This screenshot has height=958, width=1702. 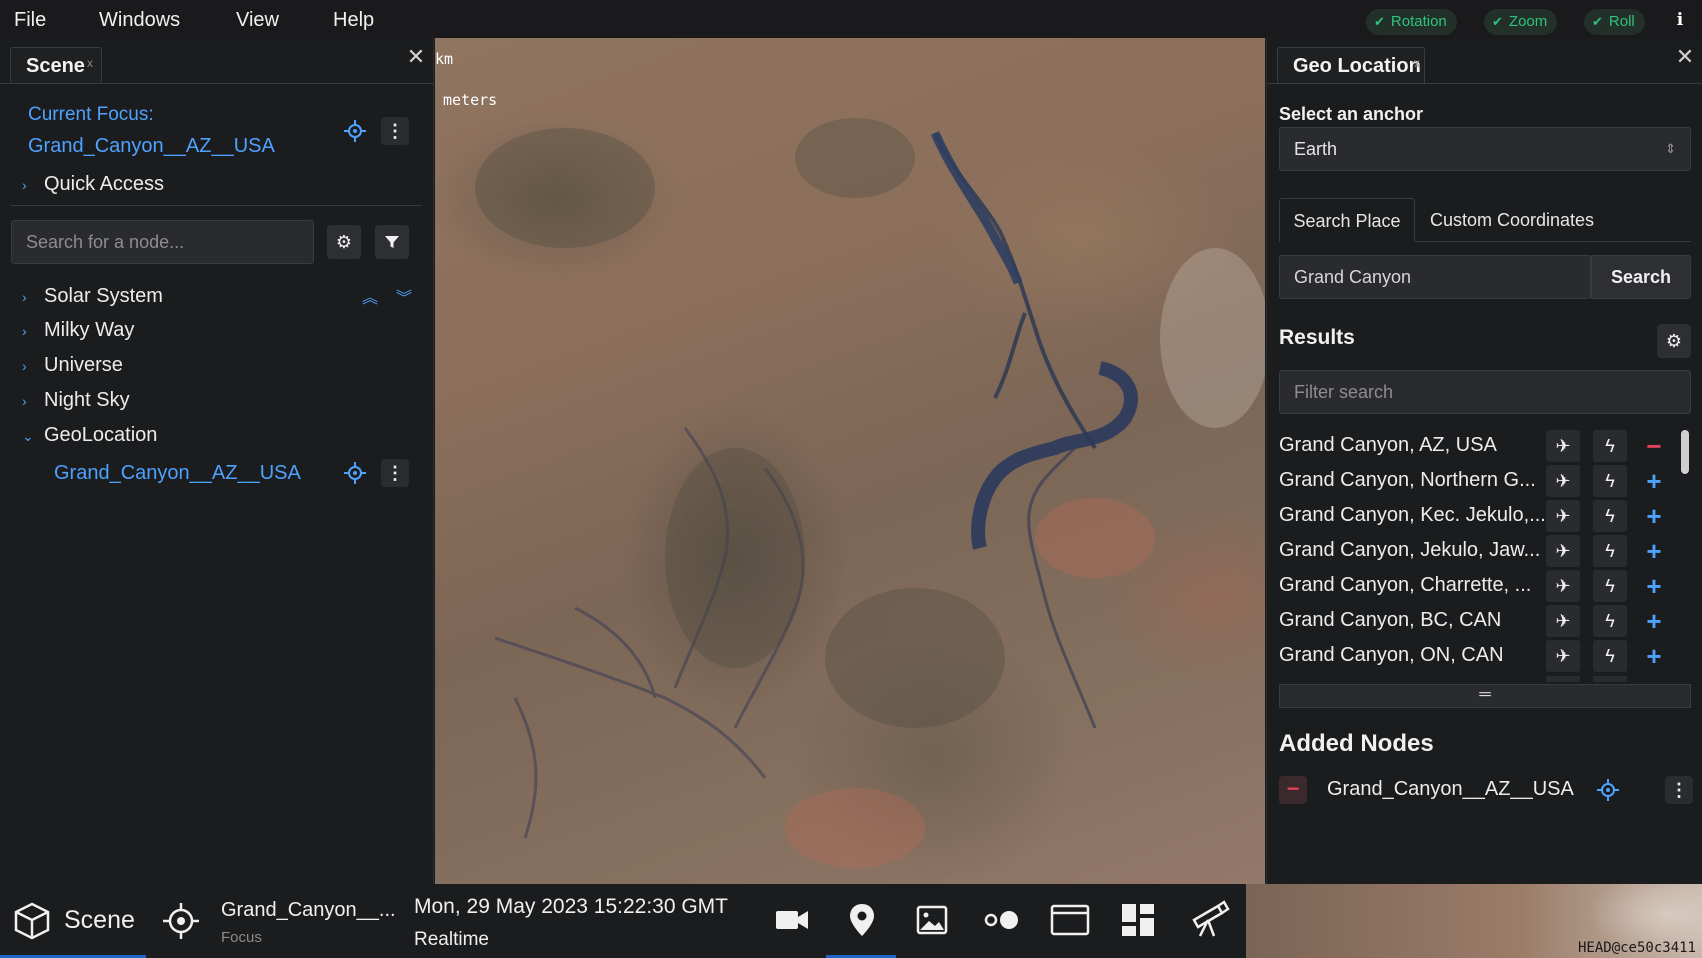 What do you see at coordinates (1489, 587) in the screenshot?
I see `result-item: Grand Canyon, Charrette, ... ✈ ϟ +` at bounding box center [1489, 587].